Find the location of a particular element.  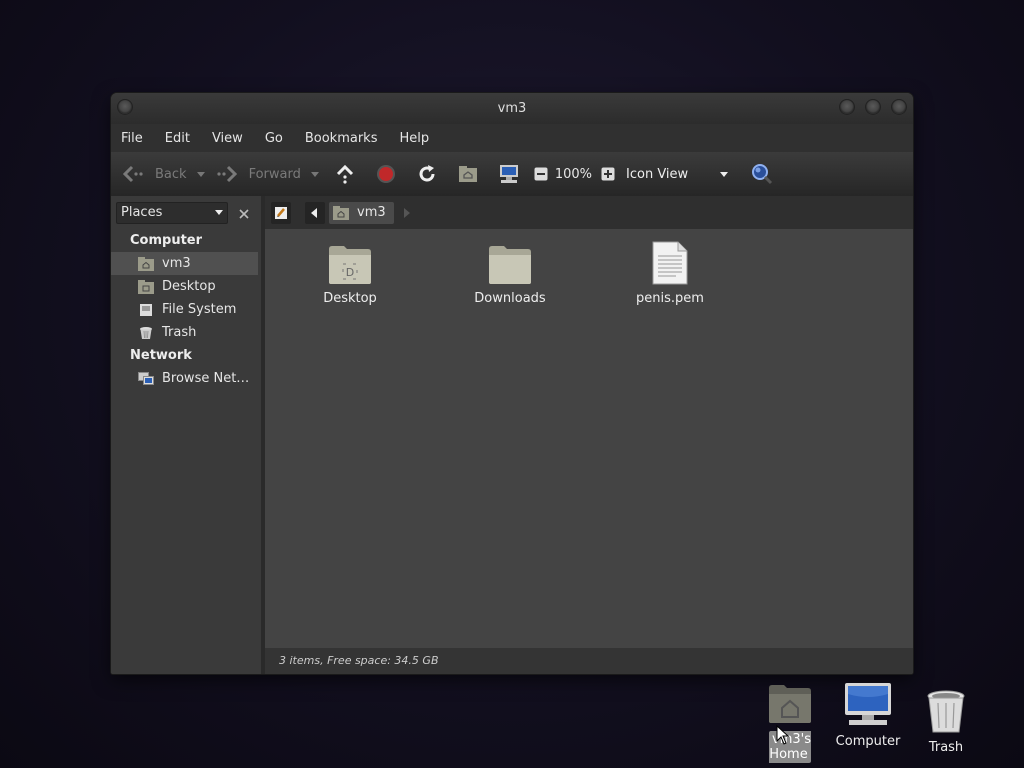

zoom-in-icon is located at coordinates (608, 174).